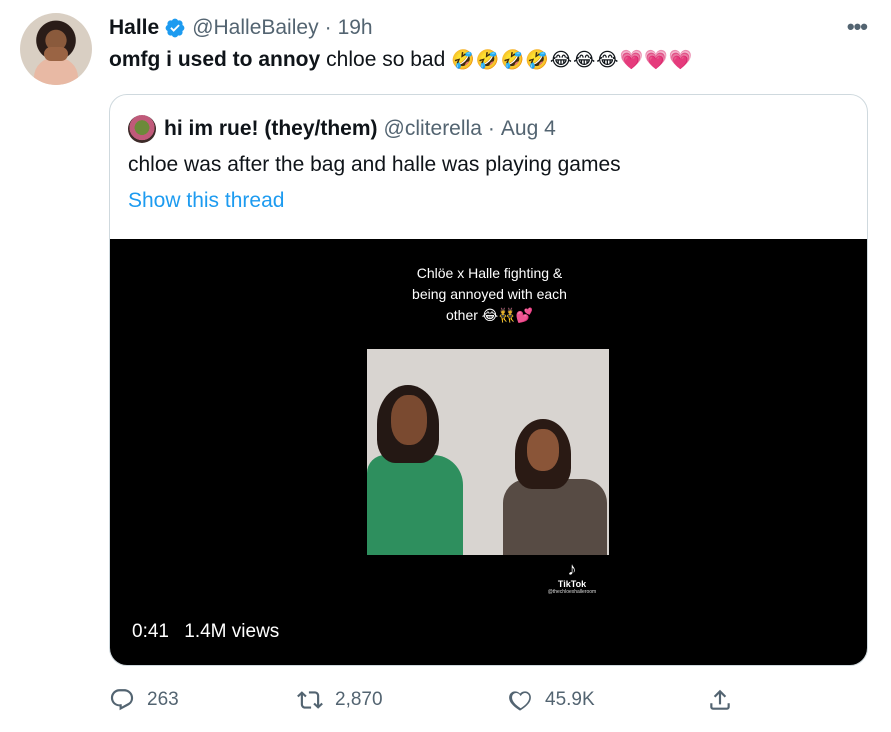  I want to click on like-button: 45.9K, so click(551, 700).